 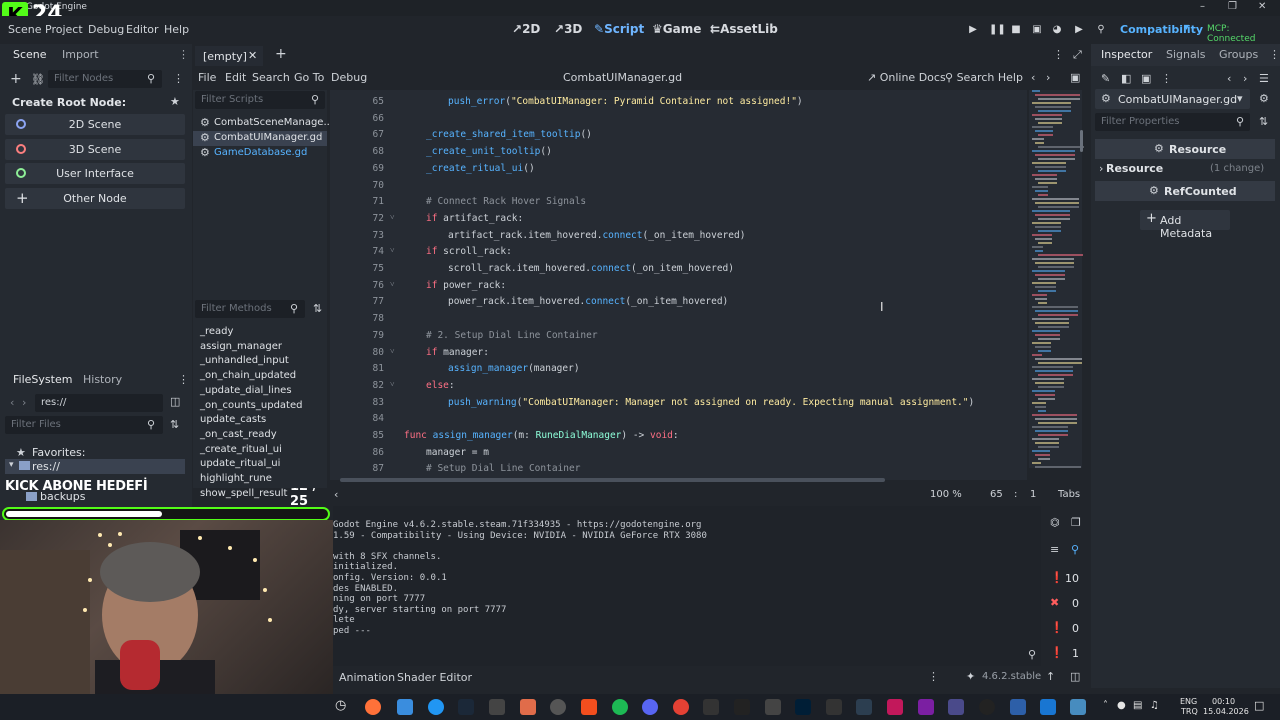 What do you see at coordinates (1067, 579) in the screenshot?
I see `messages-filter: ❗ 10` at bounding box center [1067, 579].